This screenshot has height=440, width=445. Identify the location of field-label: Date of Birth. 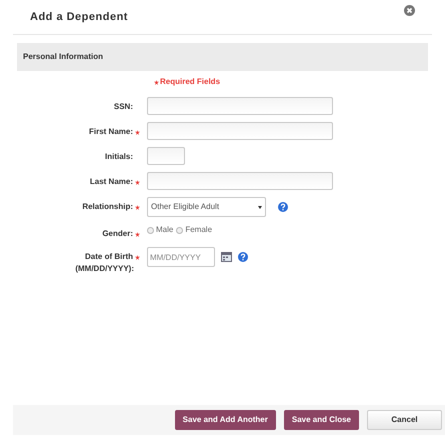
(109, 257).